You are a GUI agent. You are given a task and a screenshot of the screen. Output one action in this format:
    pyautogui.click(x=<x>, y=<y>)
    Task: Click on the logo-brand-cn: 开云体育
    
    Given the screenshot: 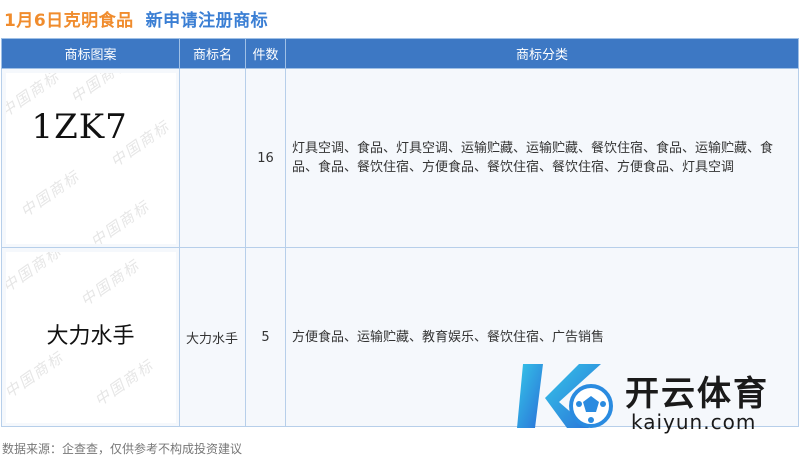 What is the action you would take?
    pyautogui.click(x=697, y=394)
    